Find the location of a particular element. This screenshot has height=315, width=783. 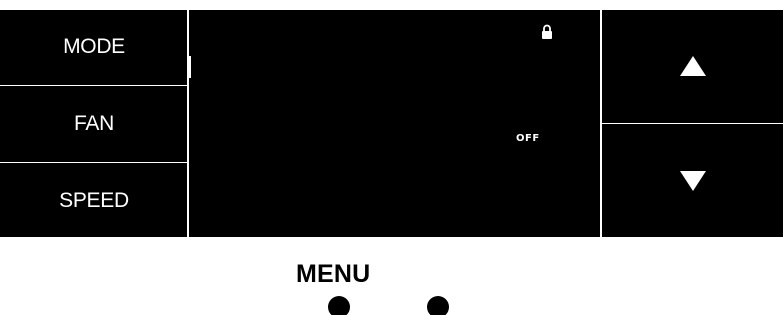

up-arrow-icon is located at coordinates (692, 66).